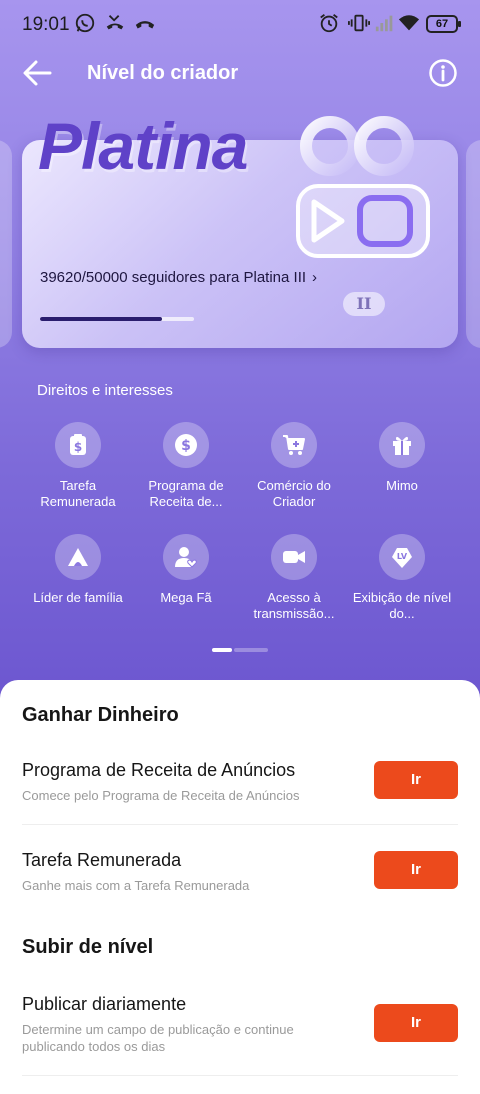 This screenshot has height=1094, width=480. I want to click on rights-section-title: Direitos e interesses, so click(105, 390).